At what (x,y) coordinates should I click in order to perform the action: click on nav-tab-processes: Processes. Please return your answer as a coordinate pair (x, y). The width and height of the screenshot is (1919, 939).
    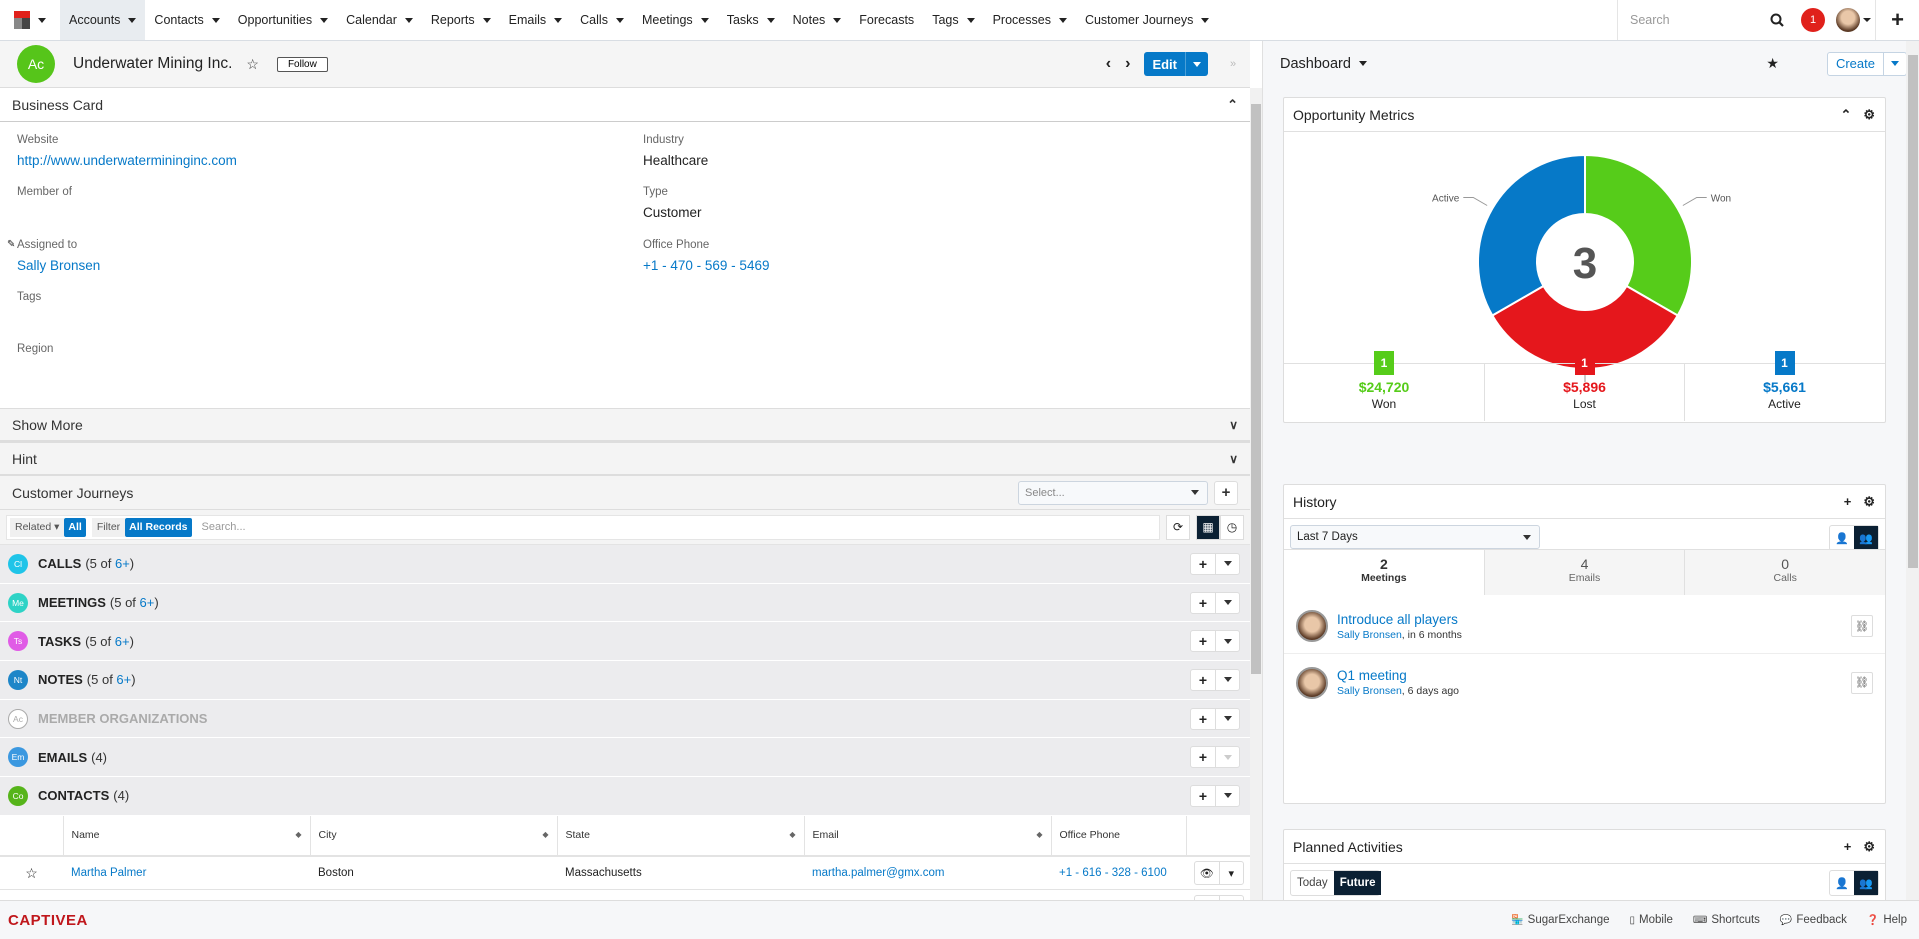
    Looking at the image, I should click on (1030, 20).